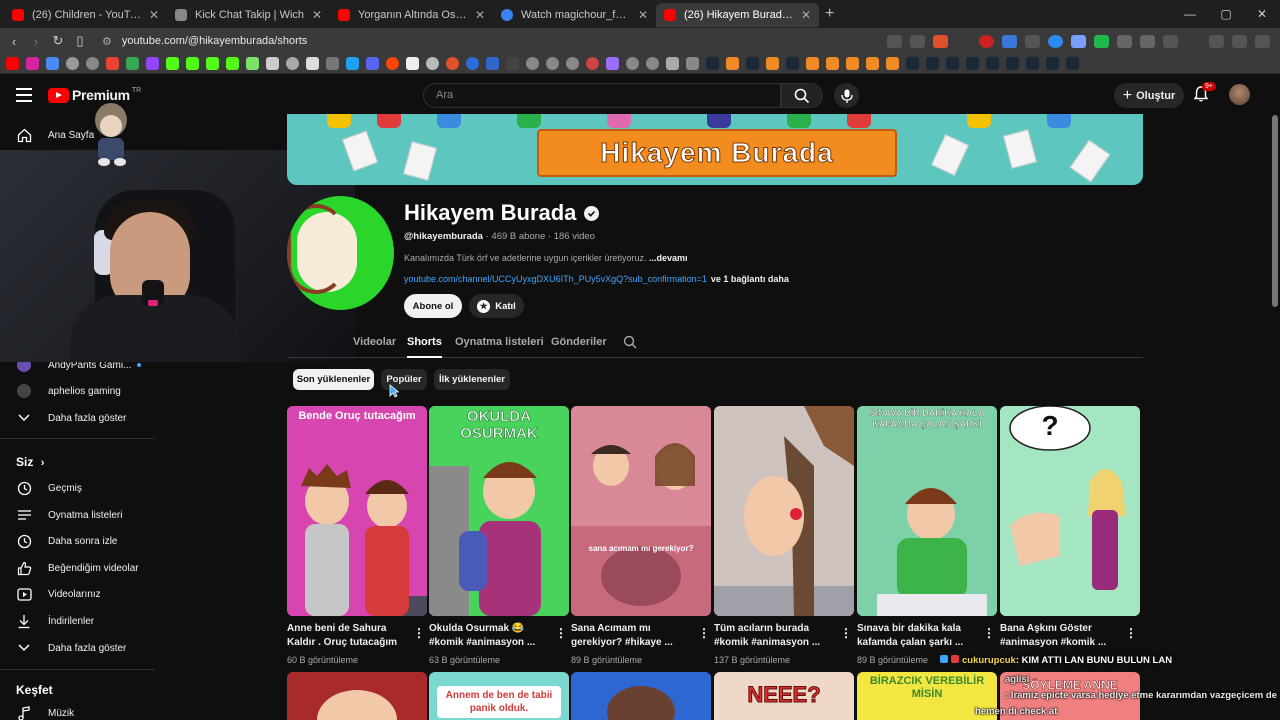 This screenshot has width=1280, height=720. What do you see at coordinates (737, 15) in the screenshot?
I see `browser-tab-active: (26) Hikayem Burada - YouTube✕` at bounding box center [737, 15].